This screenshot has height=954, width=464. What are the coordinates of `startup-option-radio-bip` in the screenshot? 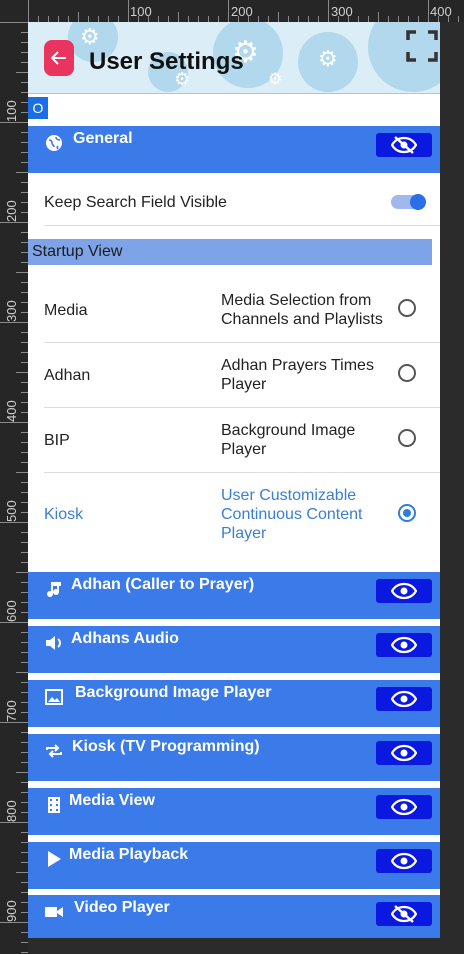 It's located at (407, 438).